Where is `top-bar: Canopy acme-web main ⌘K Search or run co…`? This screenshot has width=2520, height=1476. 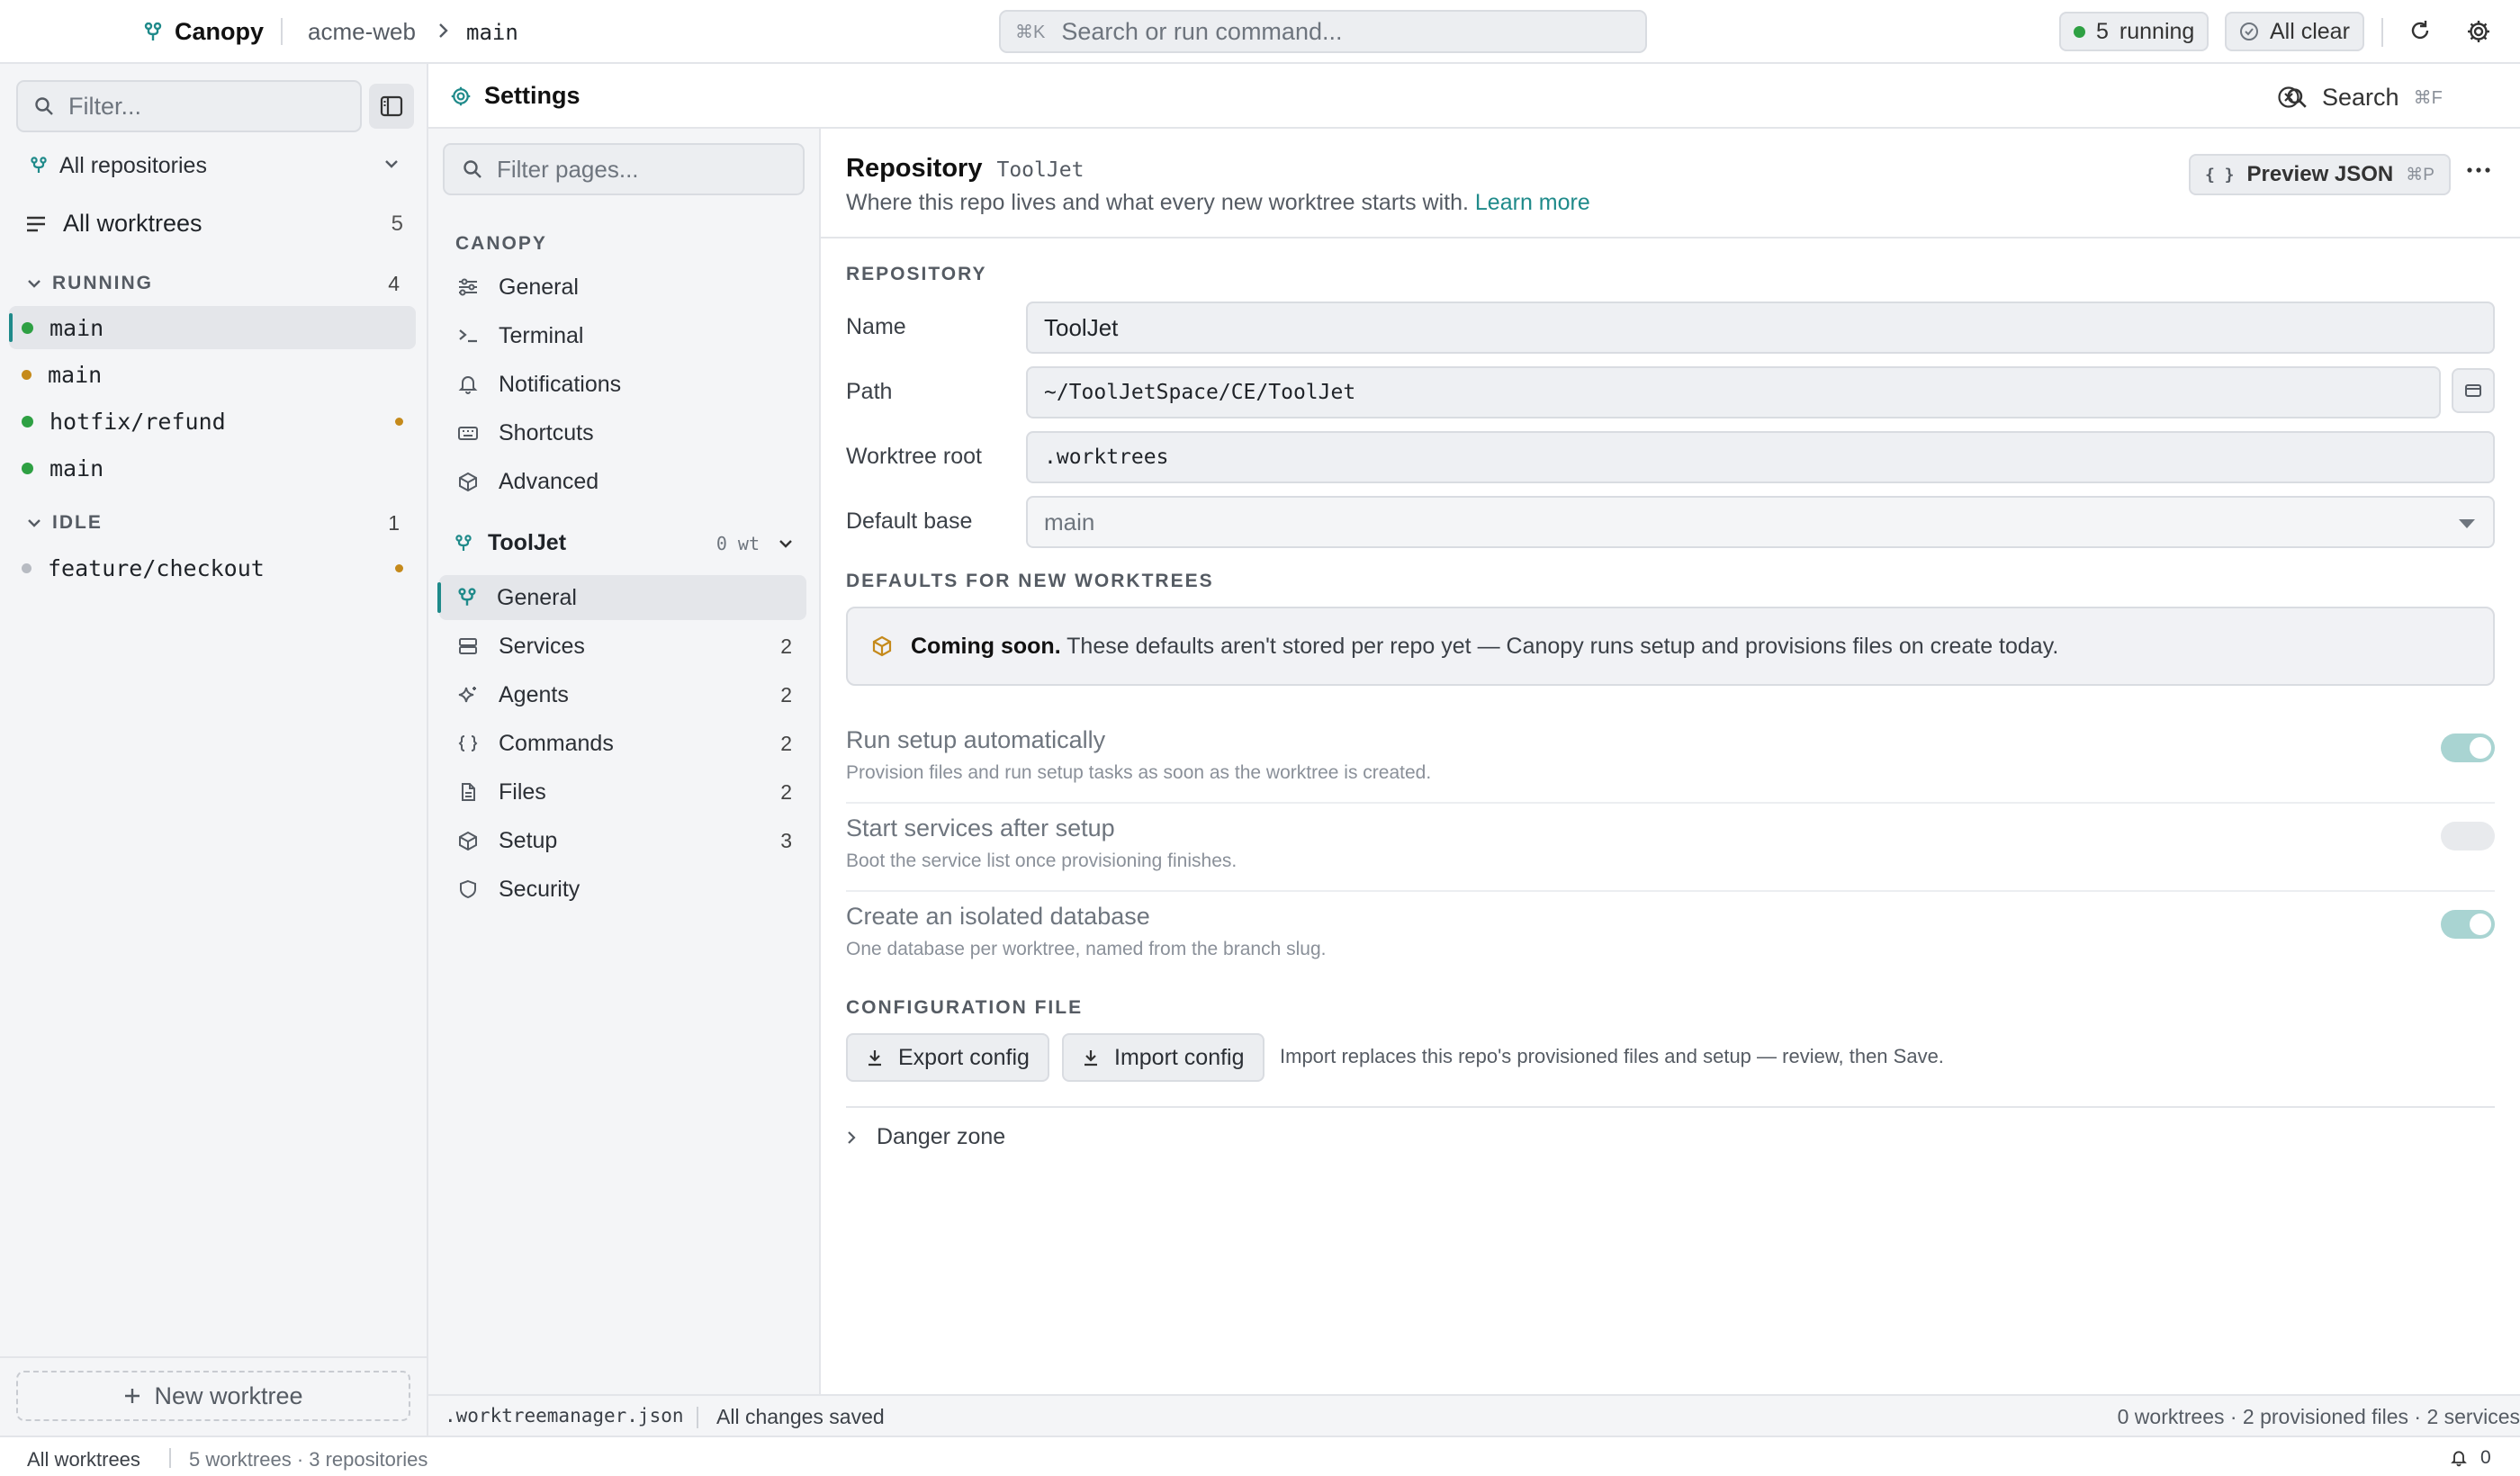
top-bar: Canopy acme-web main ⌘K Search or run co… is located at coordinates (1260, 32).